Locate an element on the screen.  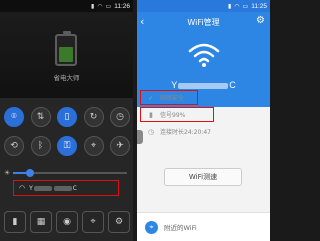
status-time: 11:26 is located at coordinates (122, 6).